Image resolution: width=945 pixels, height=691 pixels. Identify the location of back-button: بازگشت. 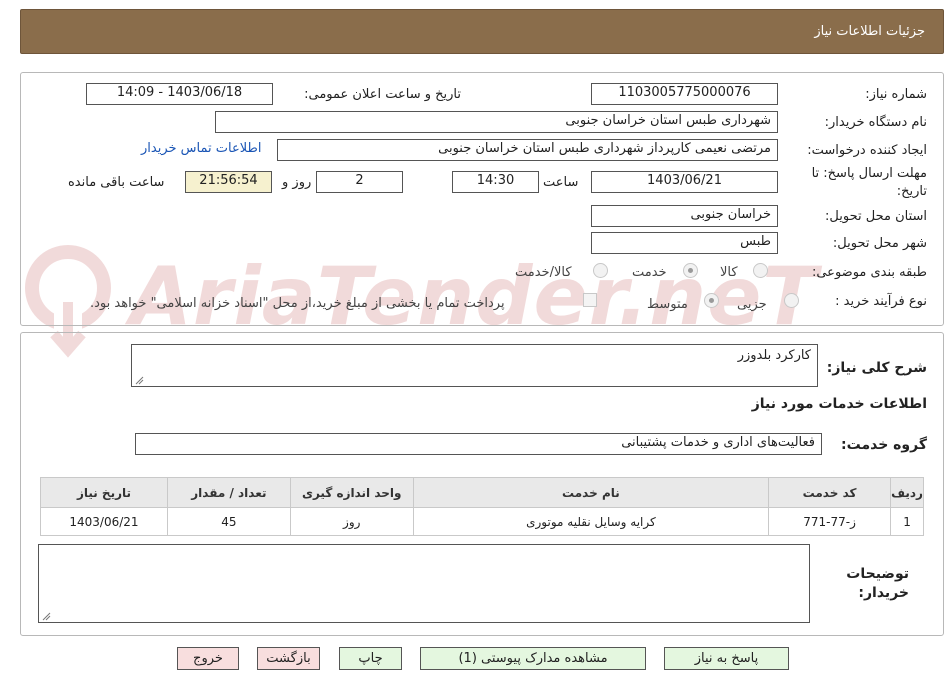
(288, 658).